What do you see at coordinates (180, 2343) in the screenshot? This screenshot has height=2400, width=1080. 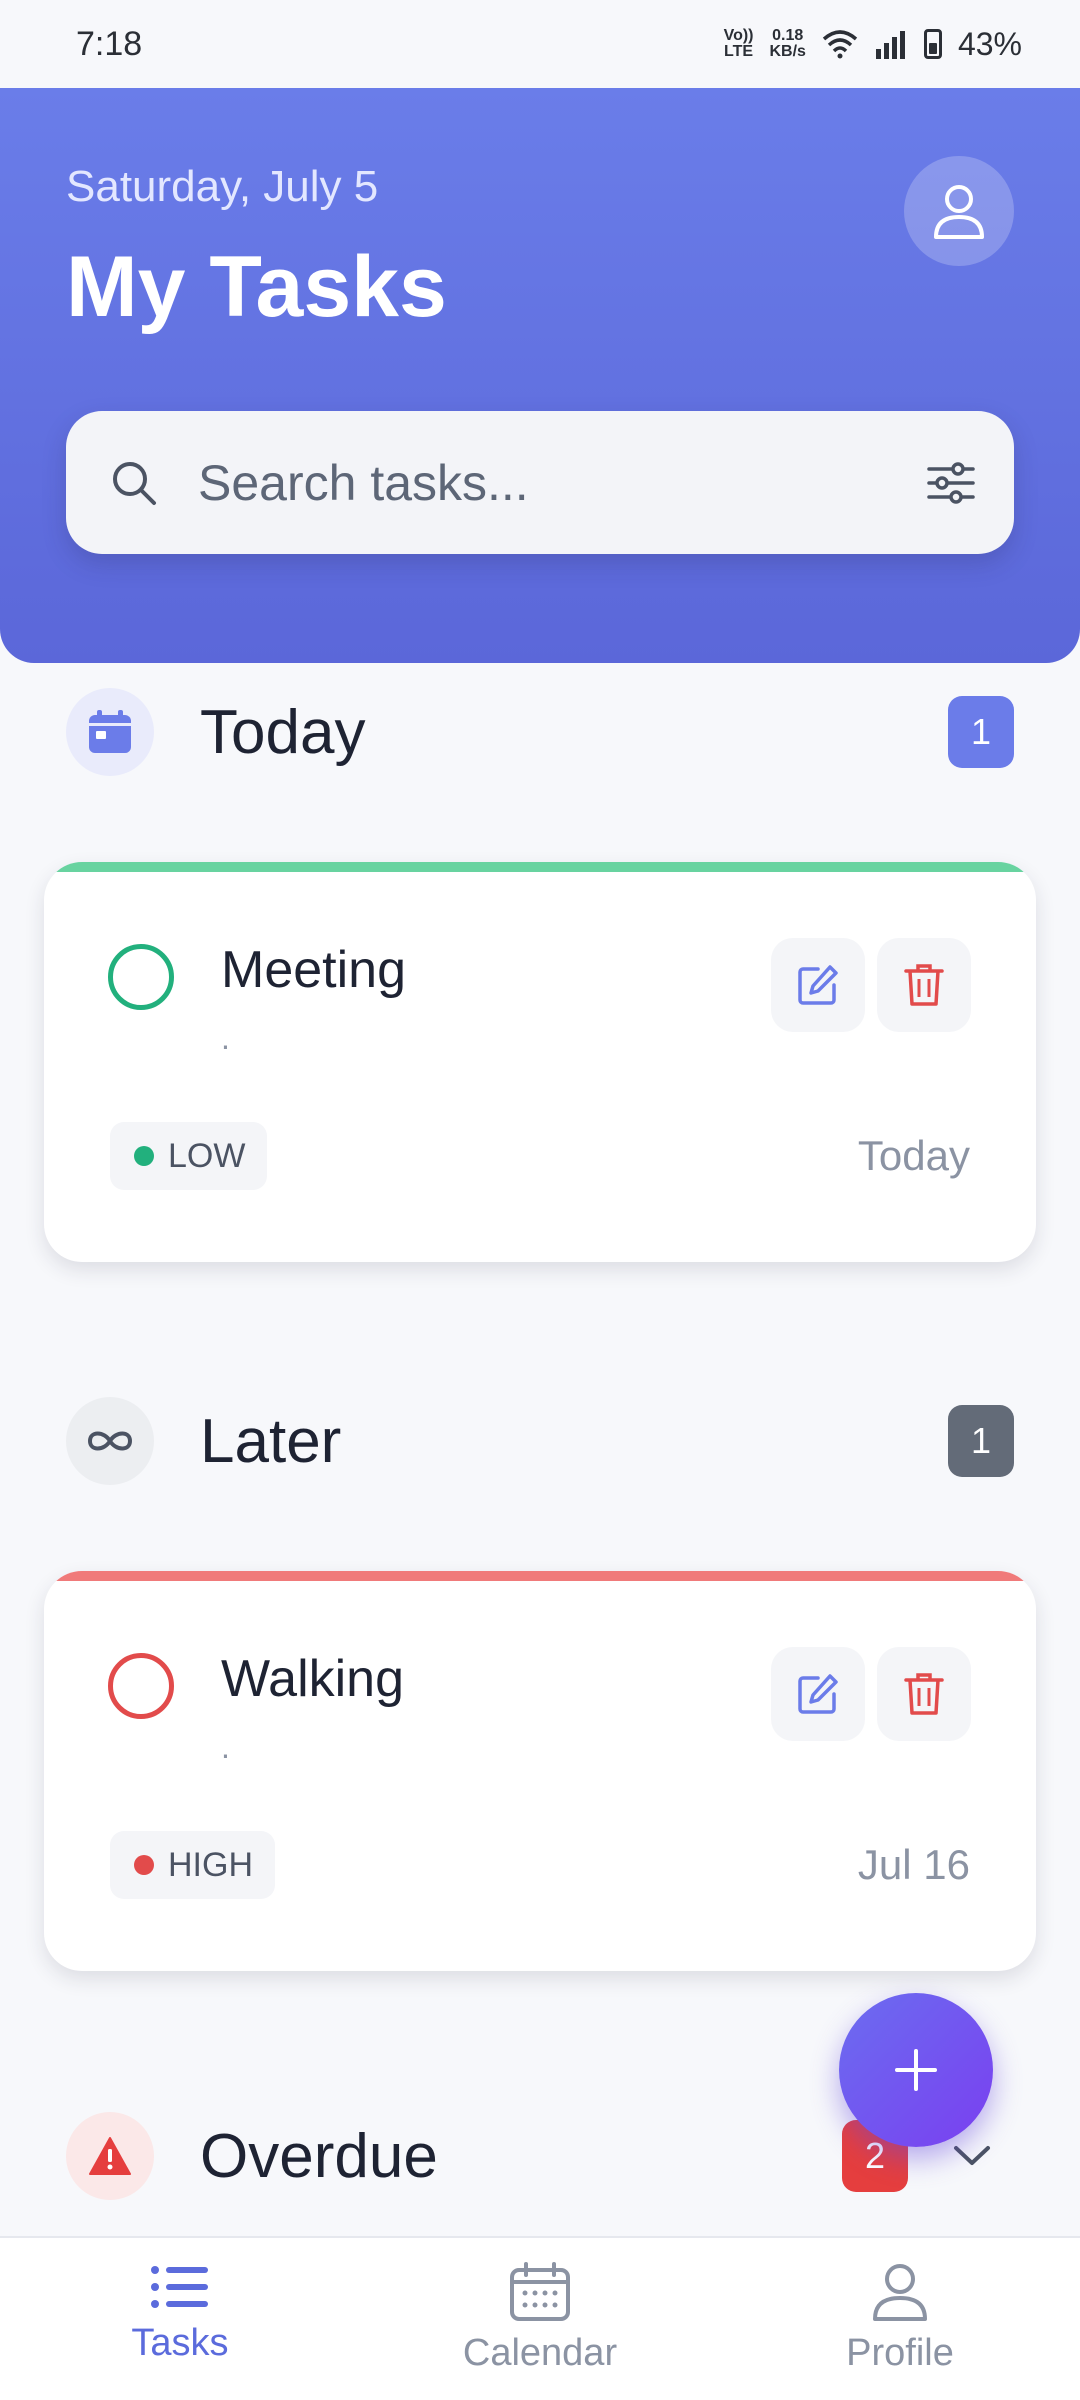 I see `nav-label: Tasks` at bounding box center [180, 2343].